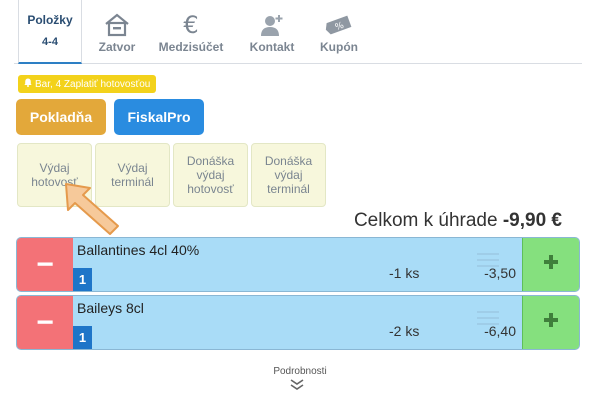  What do you see at coordinates (117, 25) in the screenshot?
I see `house-icon` at bounding box center [117, 25].